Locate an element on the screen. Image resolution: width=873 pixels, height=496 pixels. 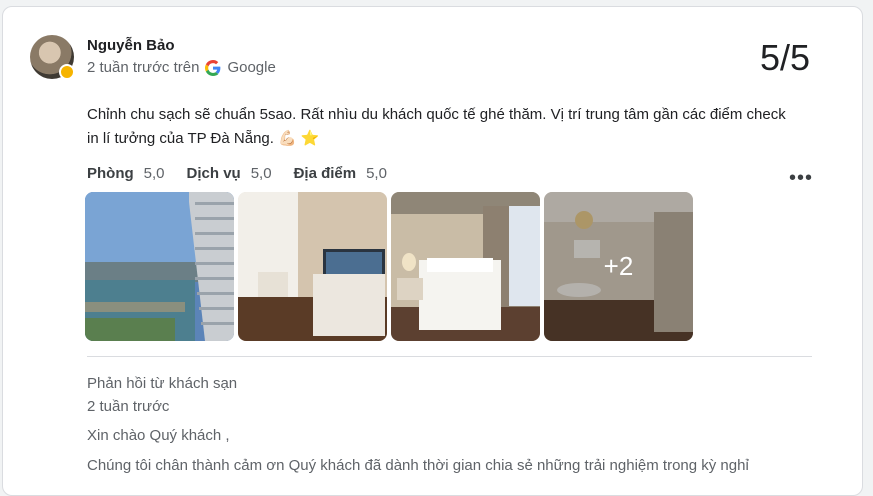
more-photos-count: +2 is located at coordinates (618, 266).